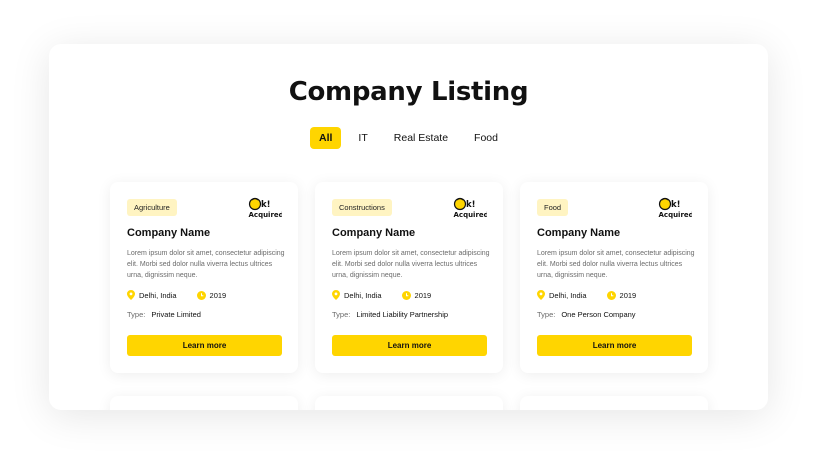 The width and height of the screenshot is (817, 464). I want to click on type-value: Limited Liability Partnership, so click(402, 314).